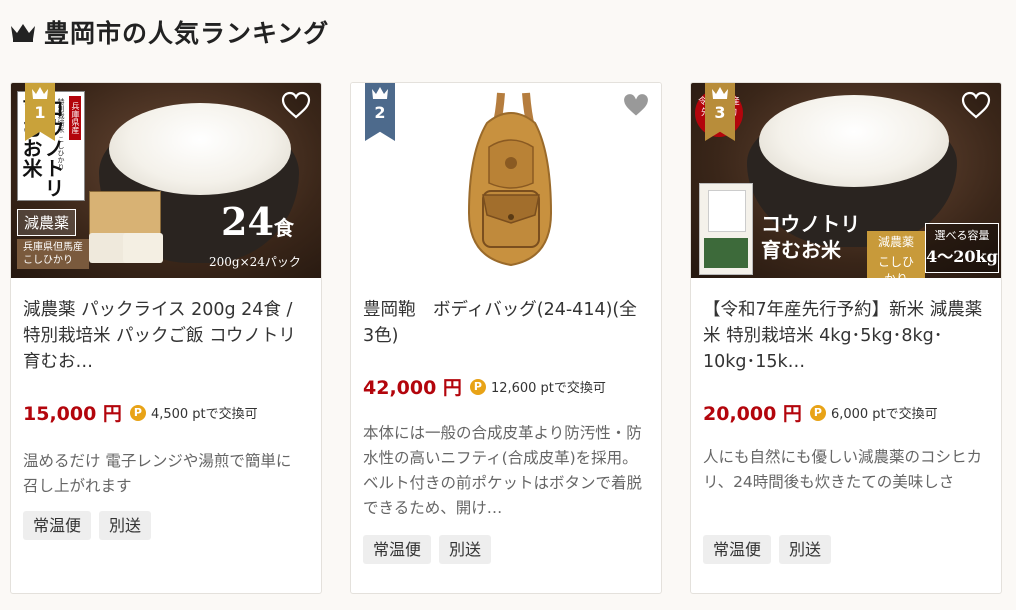 This screenshot has width=1016, height=610. What do you see at coordinates (811, 224) in the screenshot?
I see `image-name-line1: コウノトリ` at bounding box center [811, 224].